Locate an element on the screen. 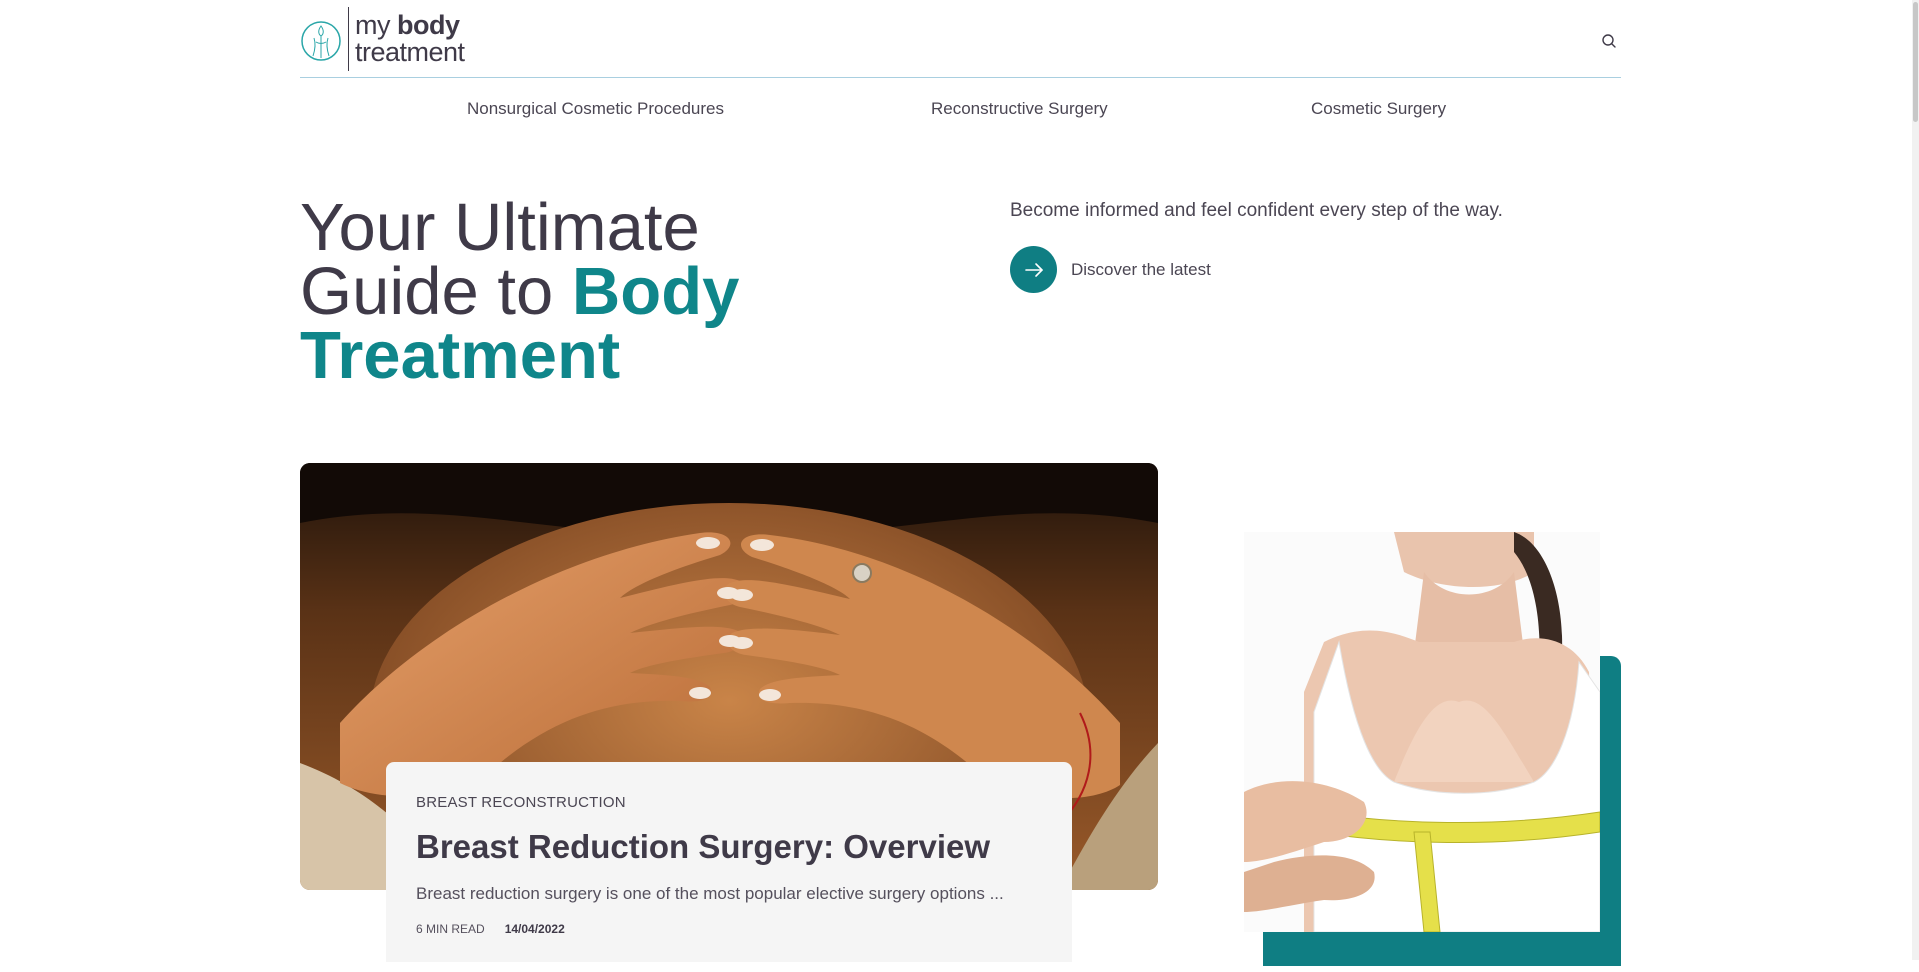 The height and width of the screenshot is (972, 1919). header-divider is located at coordinates (960, 77).